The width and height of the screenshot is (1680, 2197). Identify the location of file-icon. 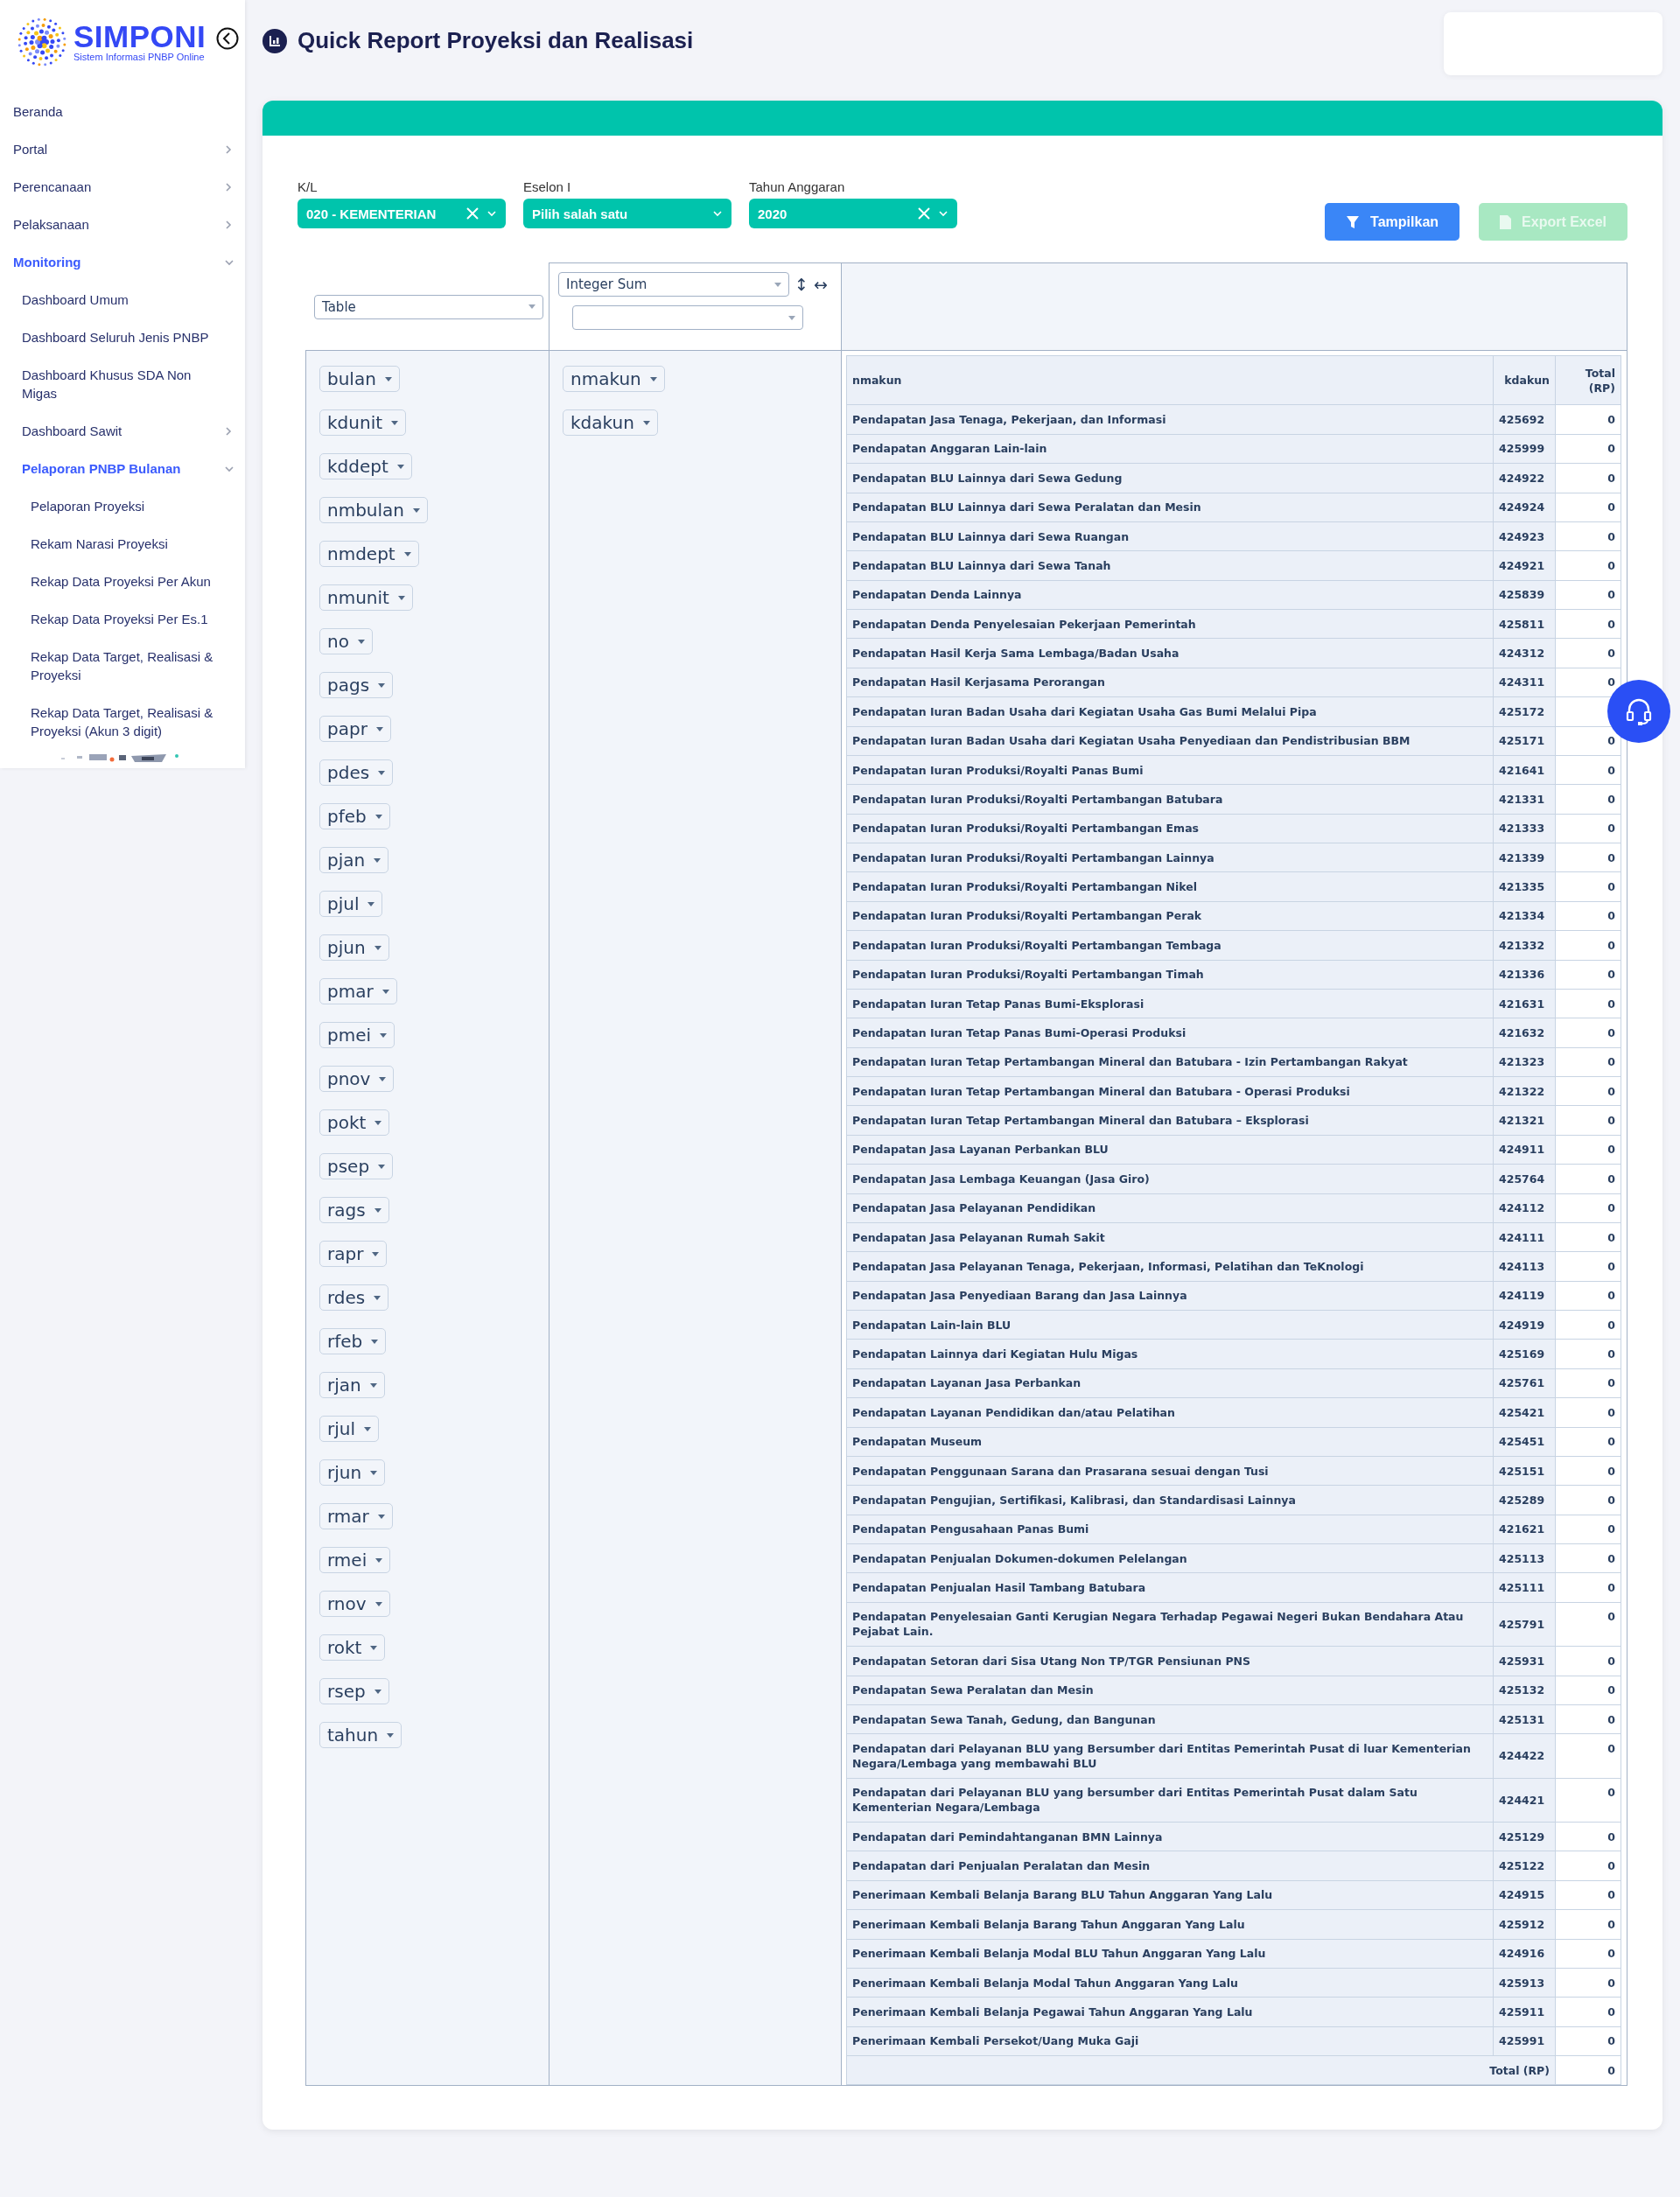
(1506, 221).